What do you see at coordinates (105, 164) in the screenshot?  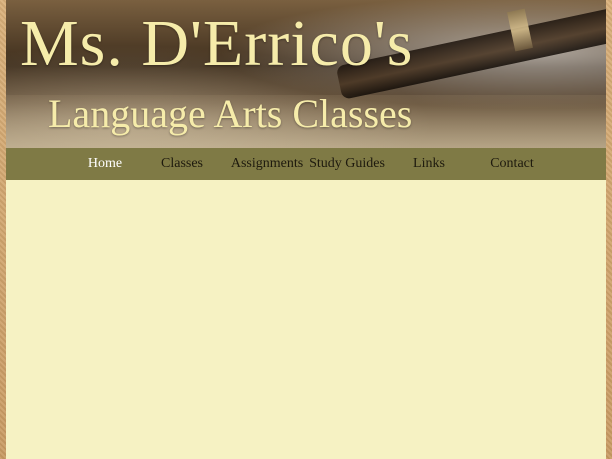 I see `nav-item-home: Home` at bounding box center [105, 164].